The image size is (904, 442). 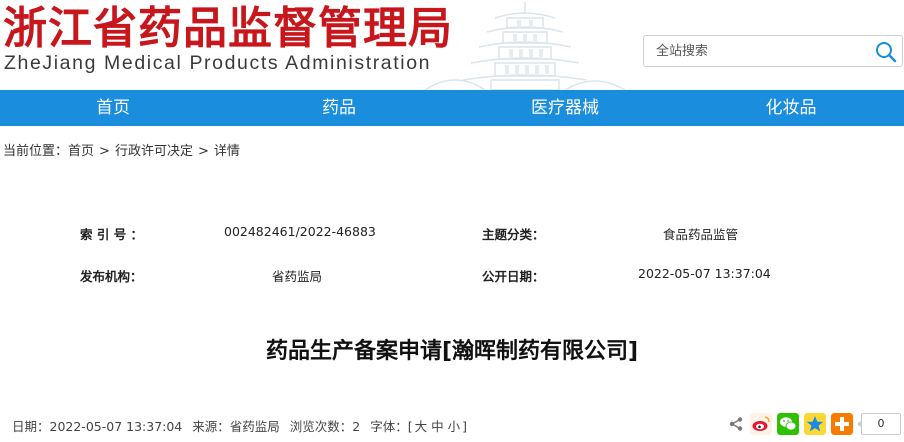 What do you see at coordinates (421, 426) in the screenshot?
I see `font-size-large-button: 大` at bounding box center [421, 426].